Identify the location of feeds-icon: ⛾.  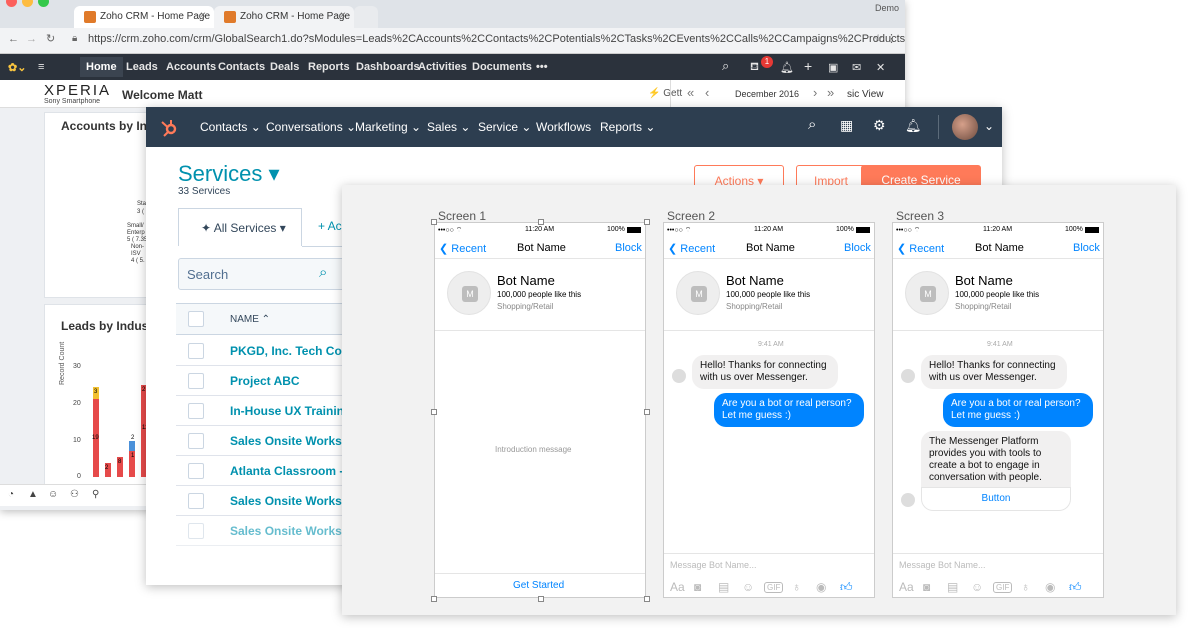
(754, 68).